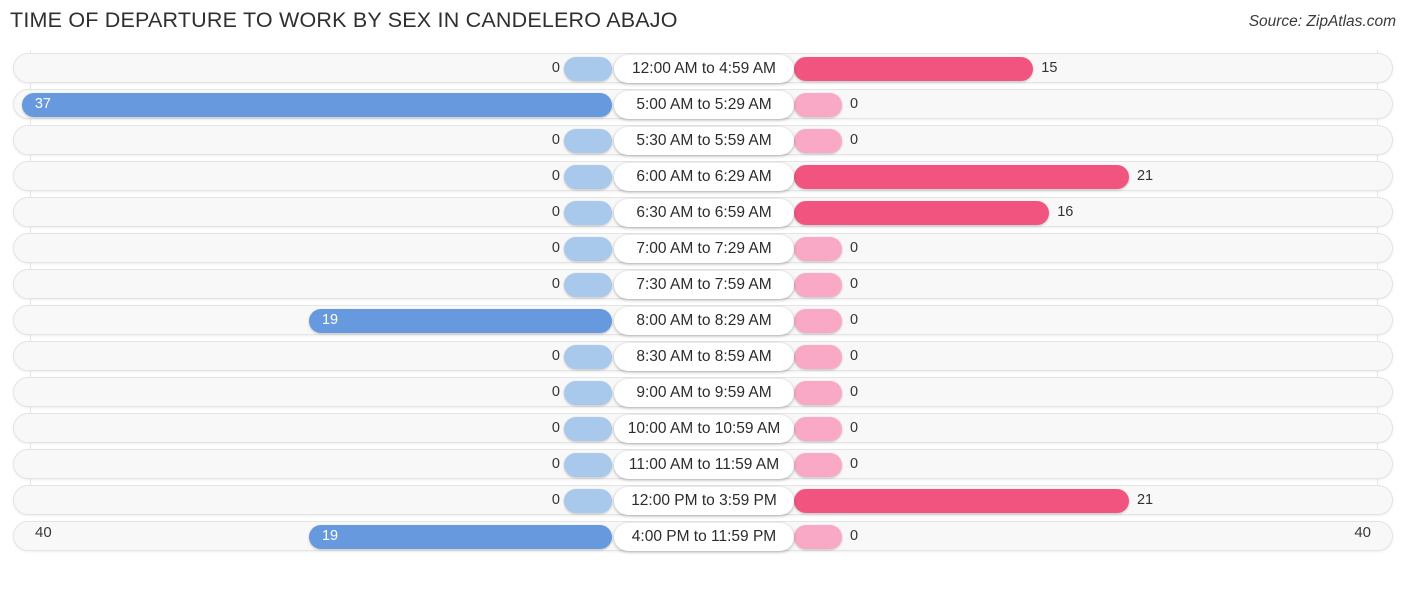  I want to click on bar-row-inner: 19 0 8:00 AM to 8:29 AM, so click(703, 320).